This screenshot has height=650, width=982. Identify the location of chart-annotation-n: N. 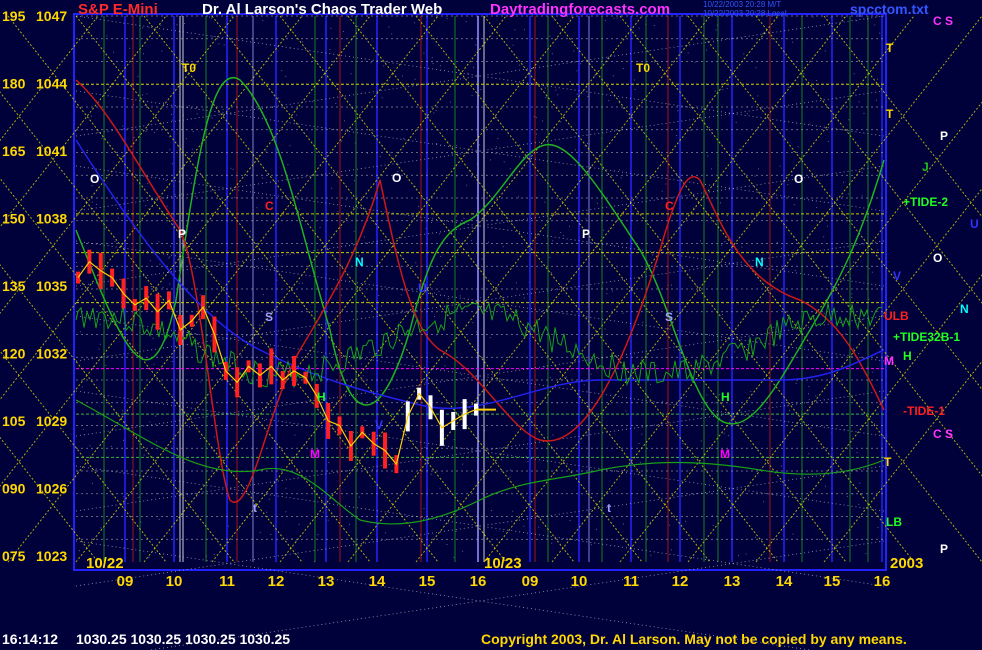
(359, 262).